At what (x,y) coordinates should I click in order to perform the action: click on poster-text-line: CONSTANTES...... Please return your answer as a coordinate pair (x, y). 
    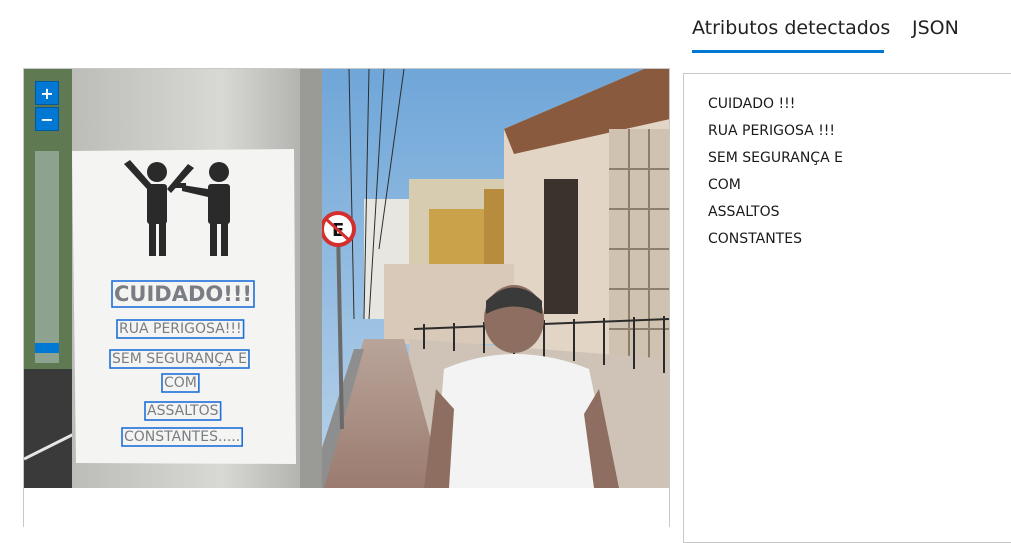
    Looking at the image, I should click on (182, 437).